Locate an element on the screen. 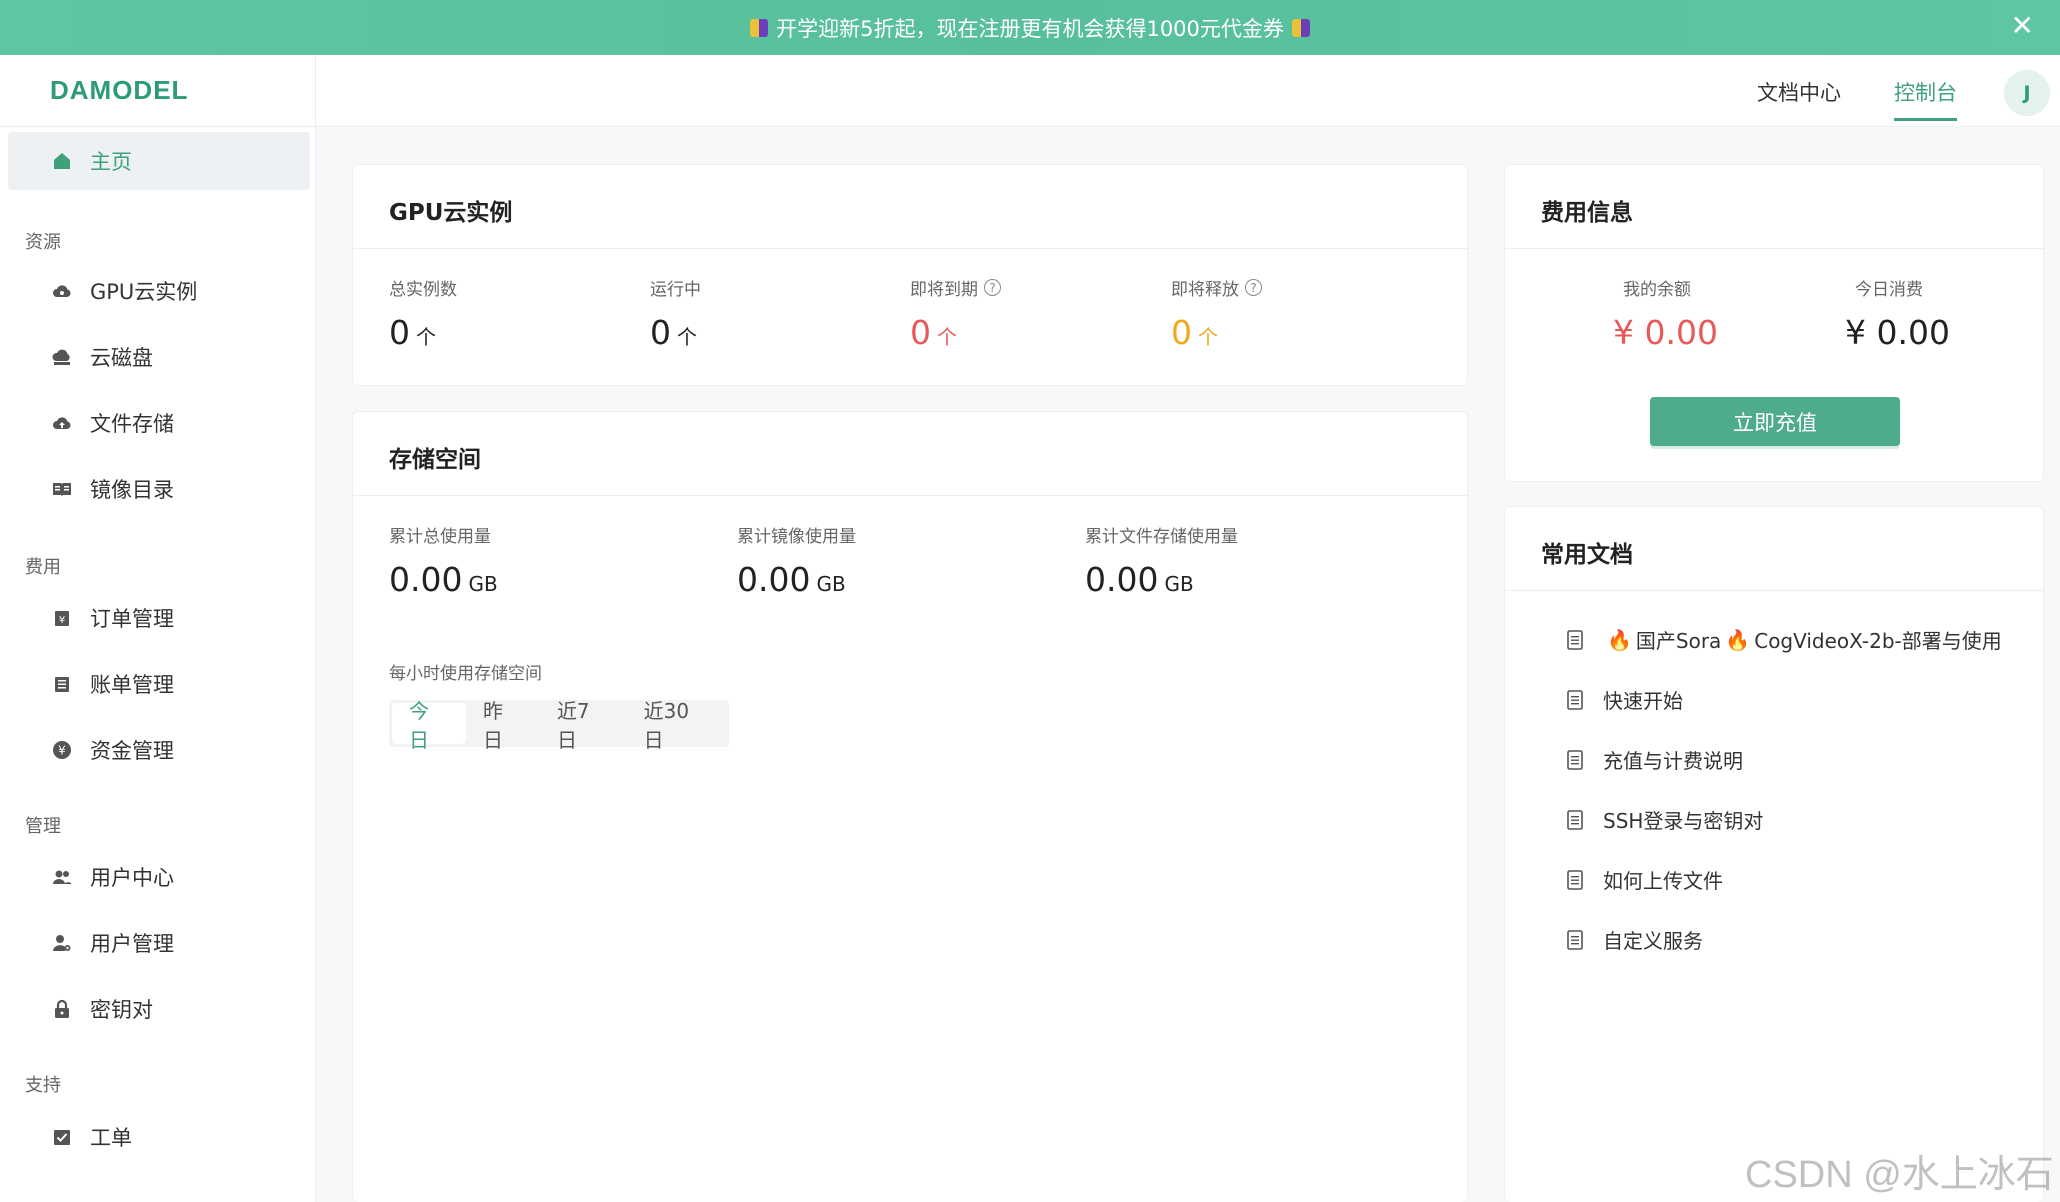  stat-label-releasing: 即将释放? is located at coordinates (1216, 287).